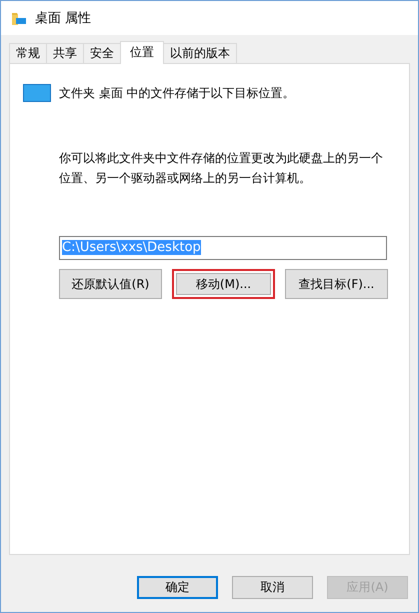 This screenshot has height=613, width=419. Describe the element at coordinates (110, 284) in the screenshot. I see `action-button: 还原默认值(R)` at that location.